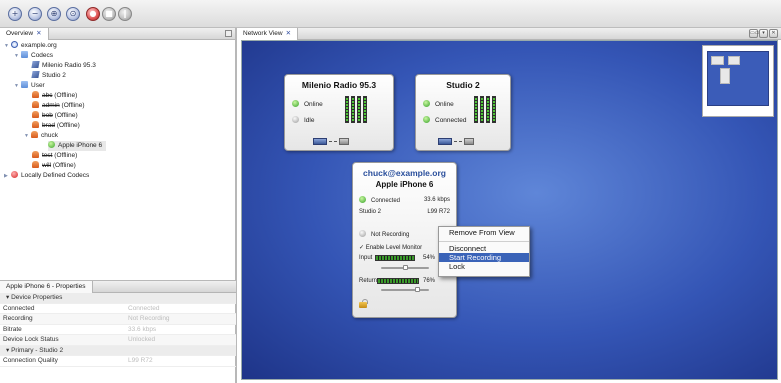  What do you see at coordinates (118, 350) in the screenshot?
I see `property-group-primary: ▾ Primary - Studio 2` at bounding box center [118, 350].